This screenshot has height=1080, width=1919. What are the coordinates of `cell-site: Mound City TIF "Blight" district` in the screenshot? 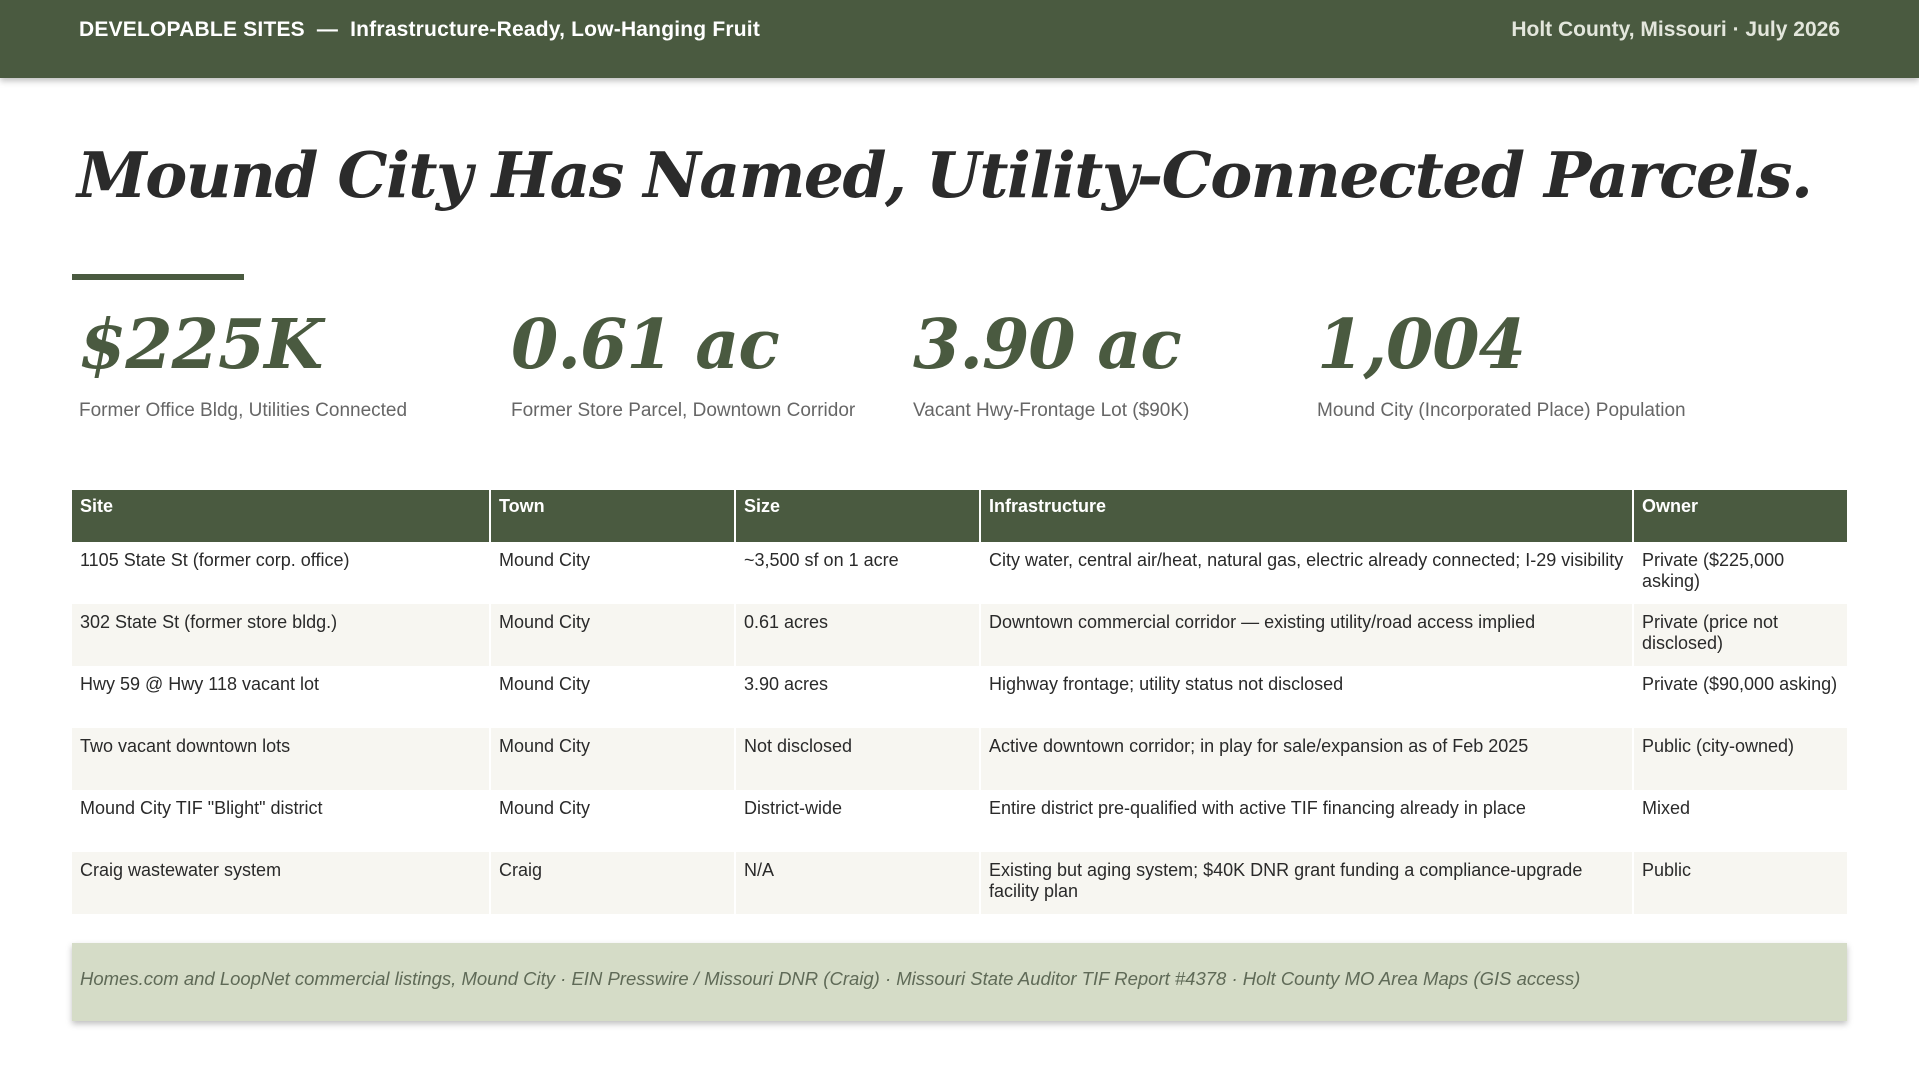 It's located at (281, 821).